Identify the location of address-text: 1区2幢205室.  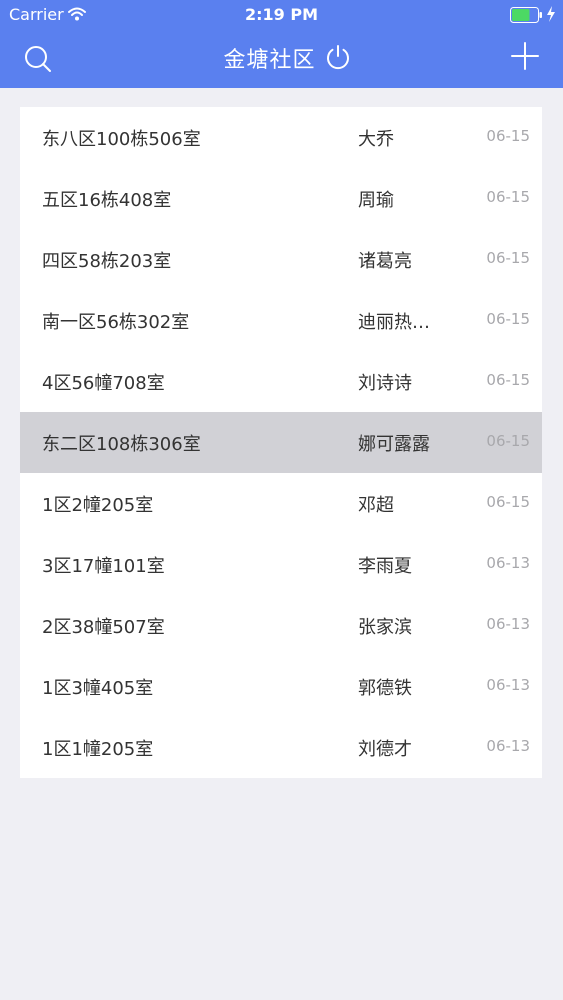
(98, 505).